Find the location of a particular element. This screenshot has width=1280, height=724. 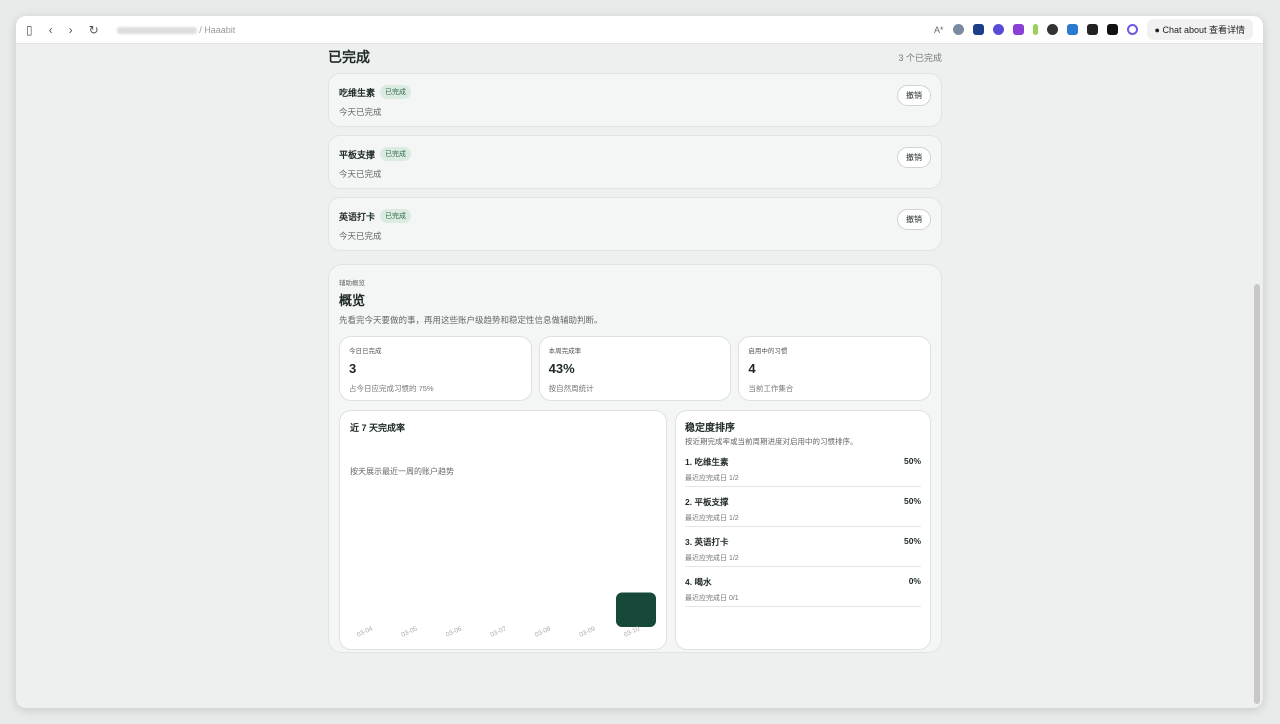

overview-title: 概览 is located at coordinates (352, 300).